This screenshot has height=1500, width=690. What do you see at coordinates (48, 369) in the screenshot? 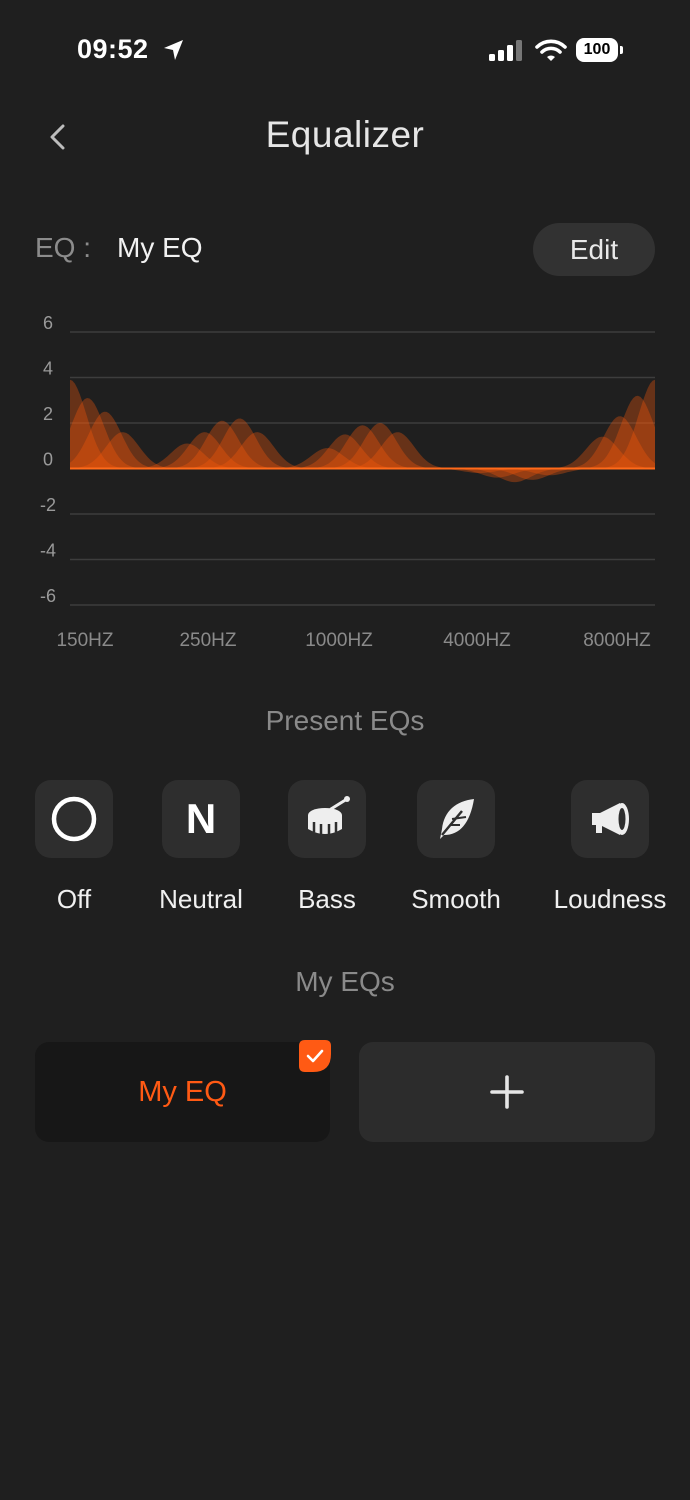
I see `y-tick-label: 4` at bounding box center [48, 369].